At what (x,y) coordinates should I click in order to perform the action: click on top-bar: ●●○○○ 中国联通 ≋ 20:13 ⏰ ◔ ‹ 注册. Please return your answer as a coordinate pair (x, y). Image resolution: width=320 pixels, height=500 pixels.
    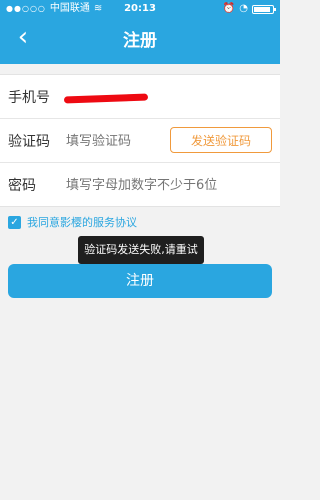
    Looking at the image, I should click on (140, 32).